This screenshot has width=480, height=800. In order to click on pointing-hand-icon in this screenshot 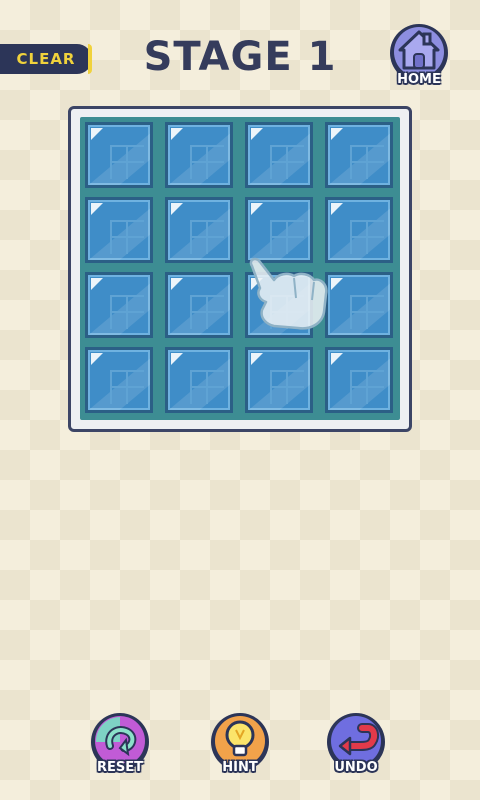, I will do `click(287, 293)`.